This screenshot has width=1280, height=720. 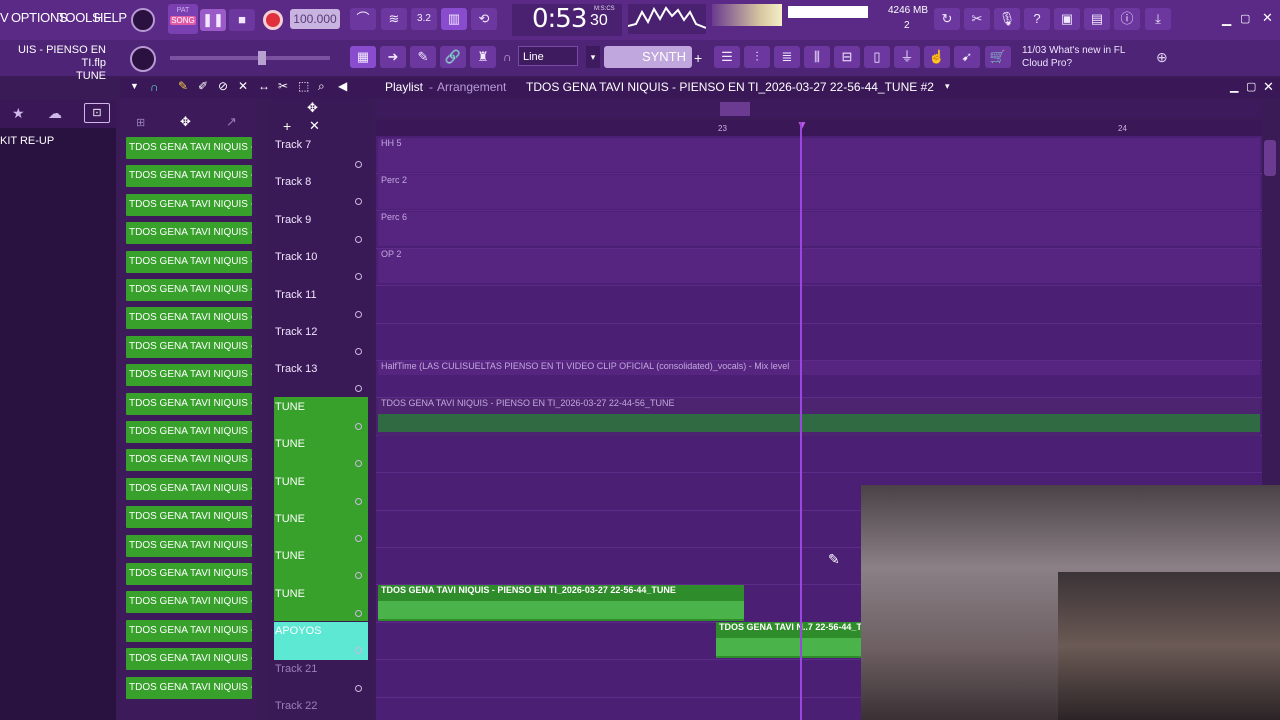 What do you see at coordinates (250, 58) in the screenshot?
I see `master-pitch-slider` at bounding box center [250, 58].